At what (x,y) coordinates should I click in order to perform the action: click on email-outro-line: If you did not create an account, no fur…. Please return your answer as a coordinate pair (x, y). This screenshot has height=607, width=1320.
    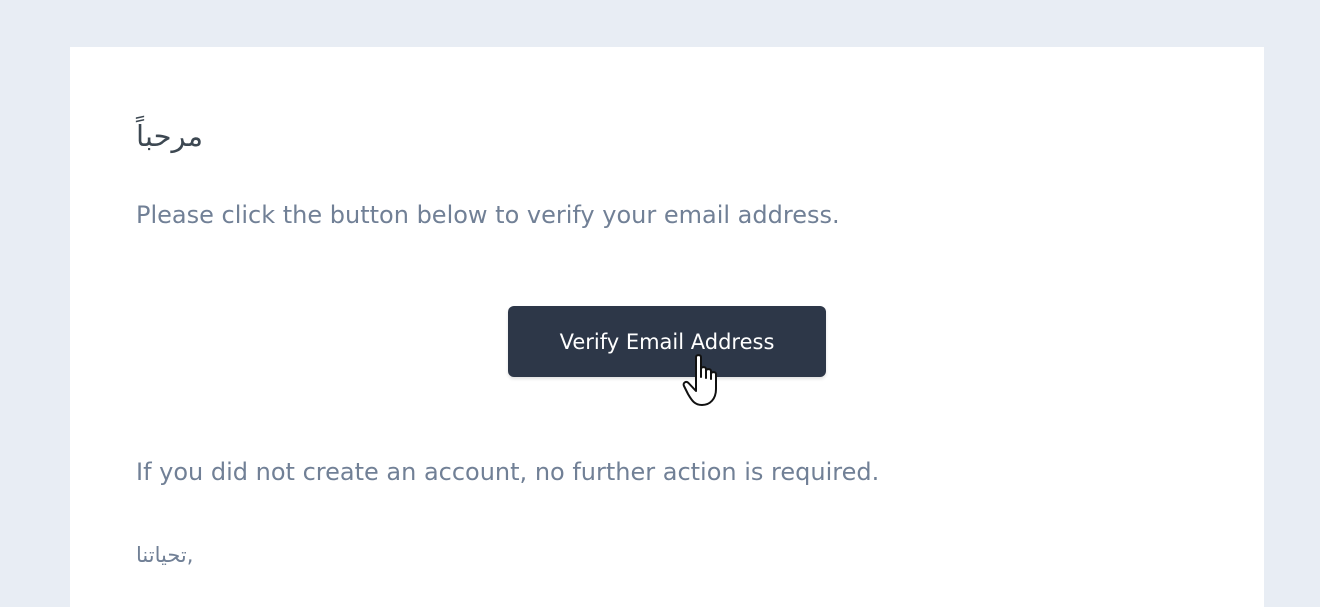
    Looking at the image, I should click on (508, 472).